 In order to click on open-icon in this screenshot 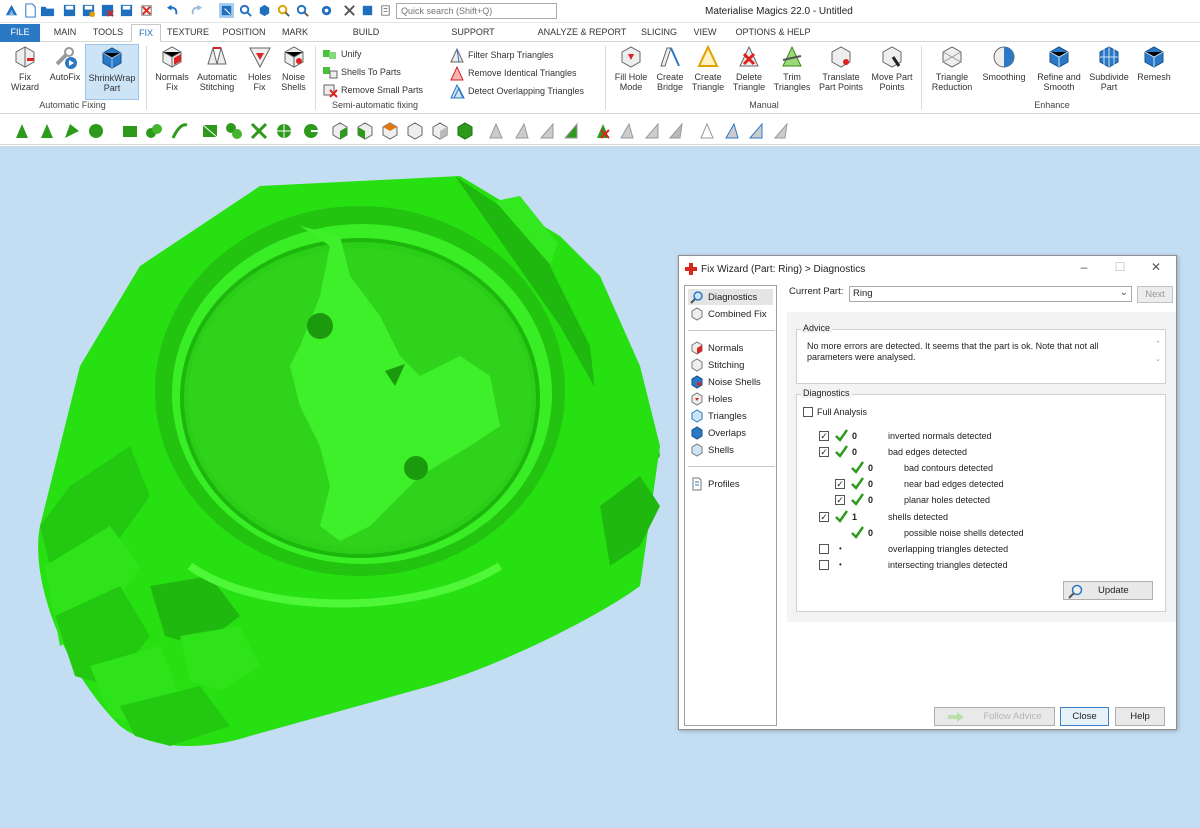, I will do `click(47, 10)`.